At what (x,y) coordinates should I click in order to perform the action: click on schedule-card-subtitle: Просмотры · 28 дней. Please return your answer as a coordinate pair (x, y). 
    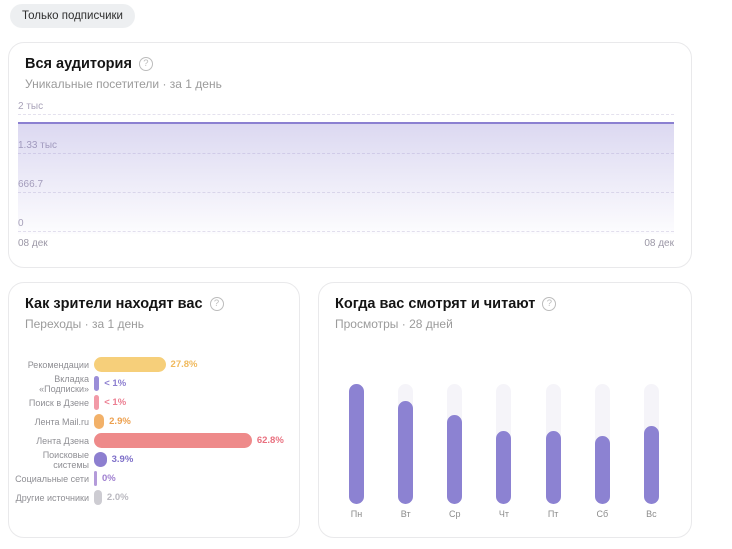
    Looking at the image, I should click on (394, 324).